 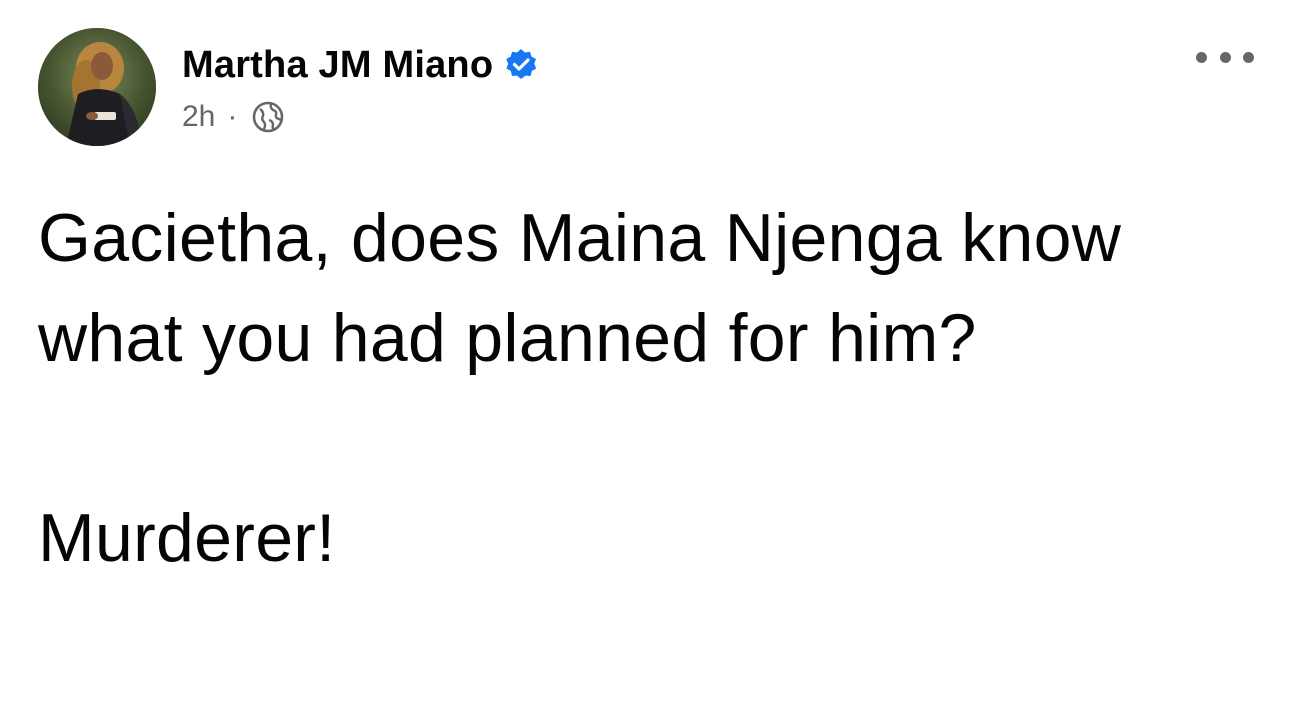 I want to click on author-avatar, so click(x=97, y=87).